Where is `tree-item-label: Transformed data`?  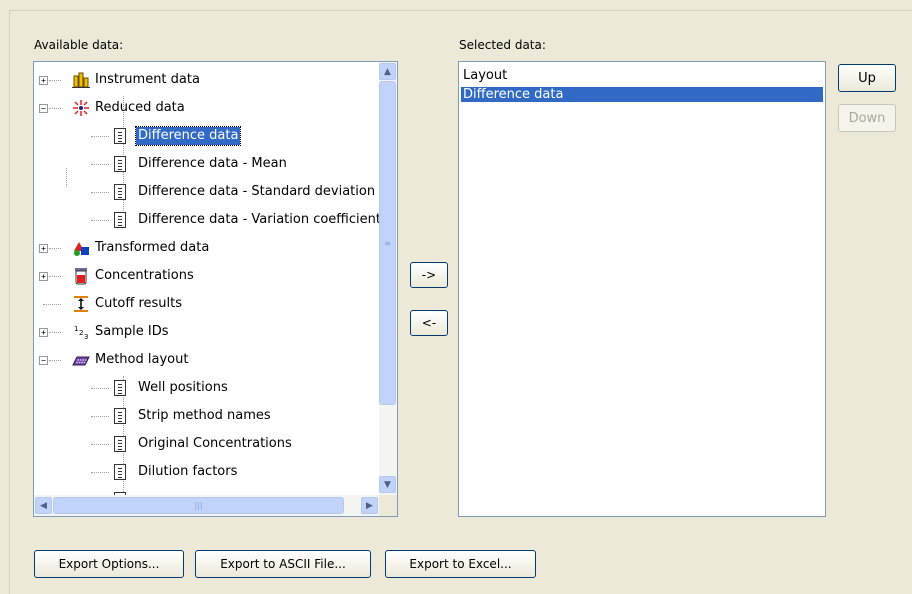
tree-item-label: Transformed data is located at coordinates (152, 247).